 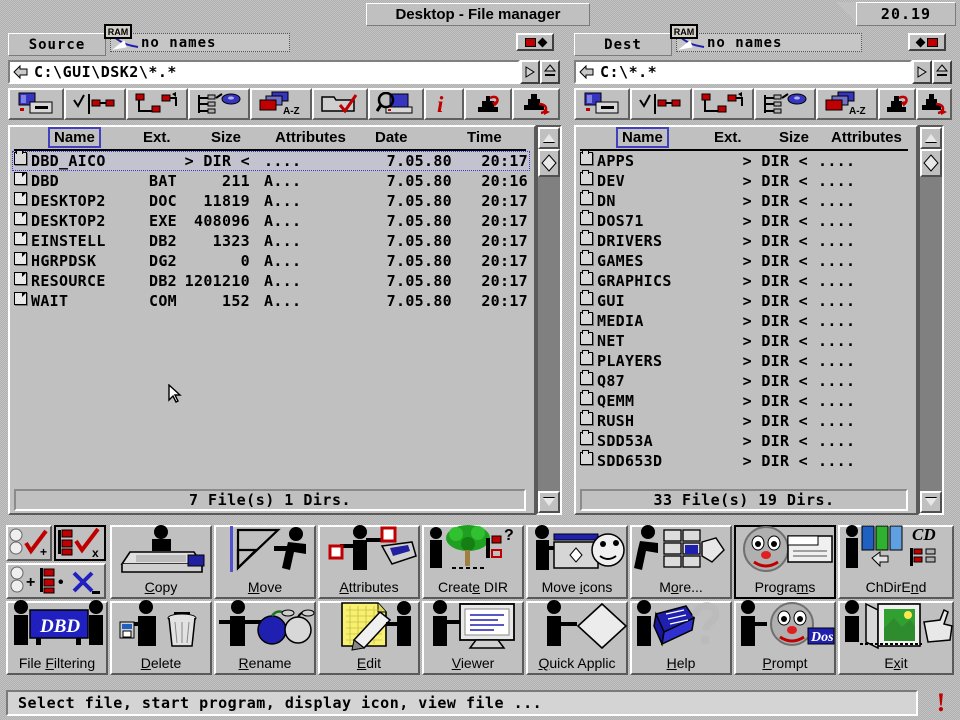 I want to click on prompt-button: Dos Prompt, so click(x=785, y=637).